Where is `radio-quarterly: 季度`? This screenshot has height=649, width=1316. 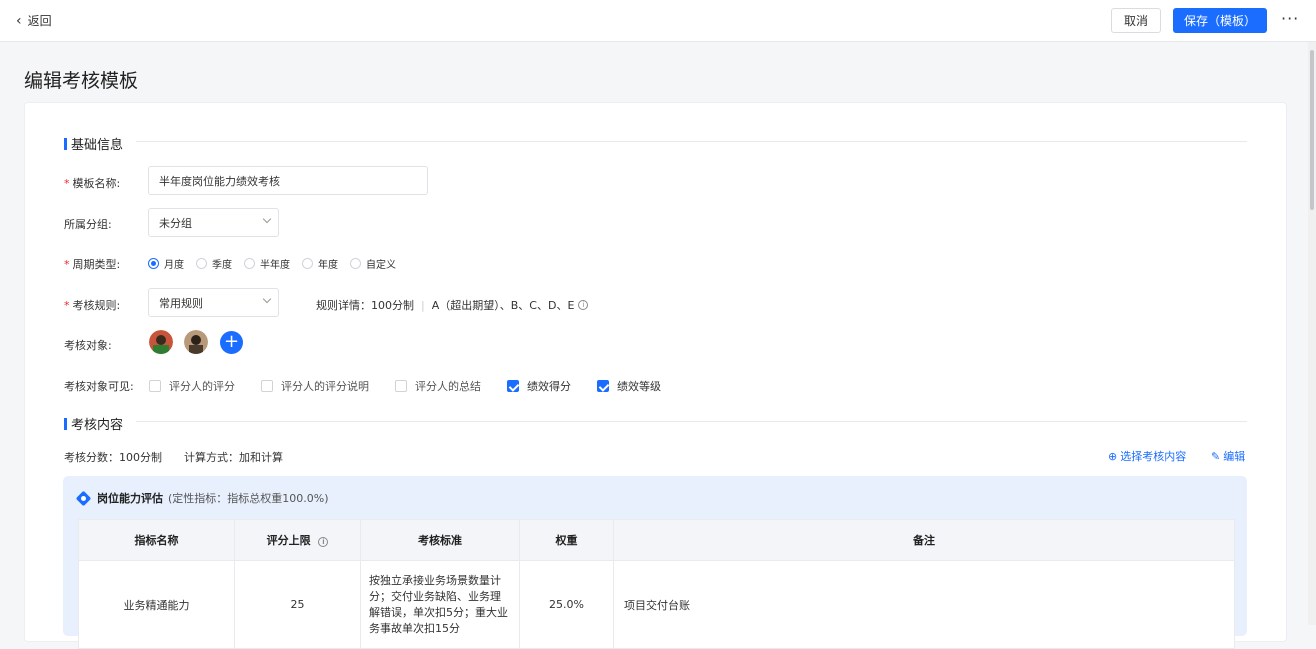 radio-quarterly: 季度 is located at coordinates (214, 263).